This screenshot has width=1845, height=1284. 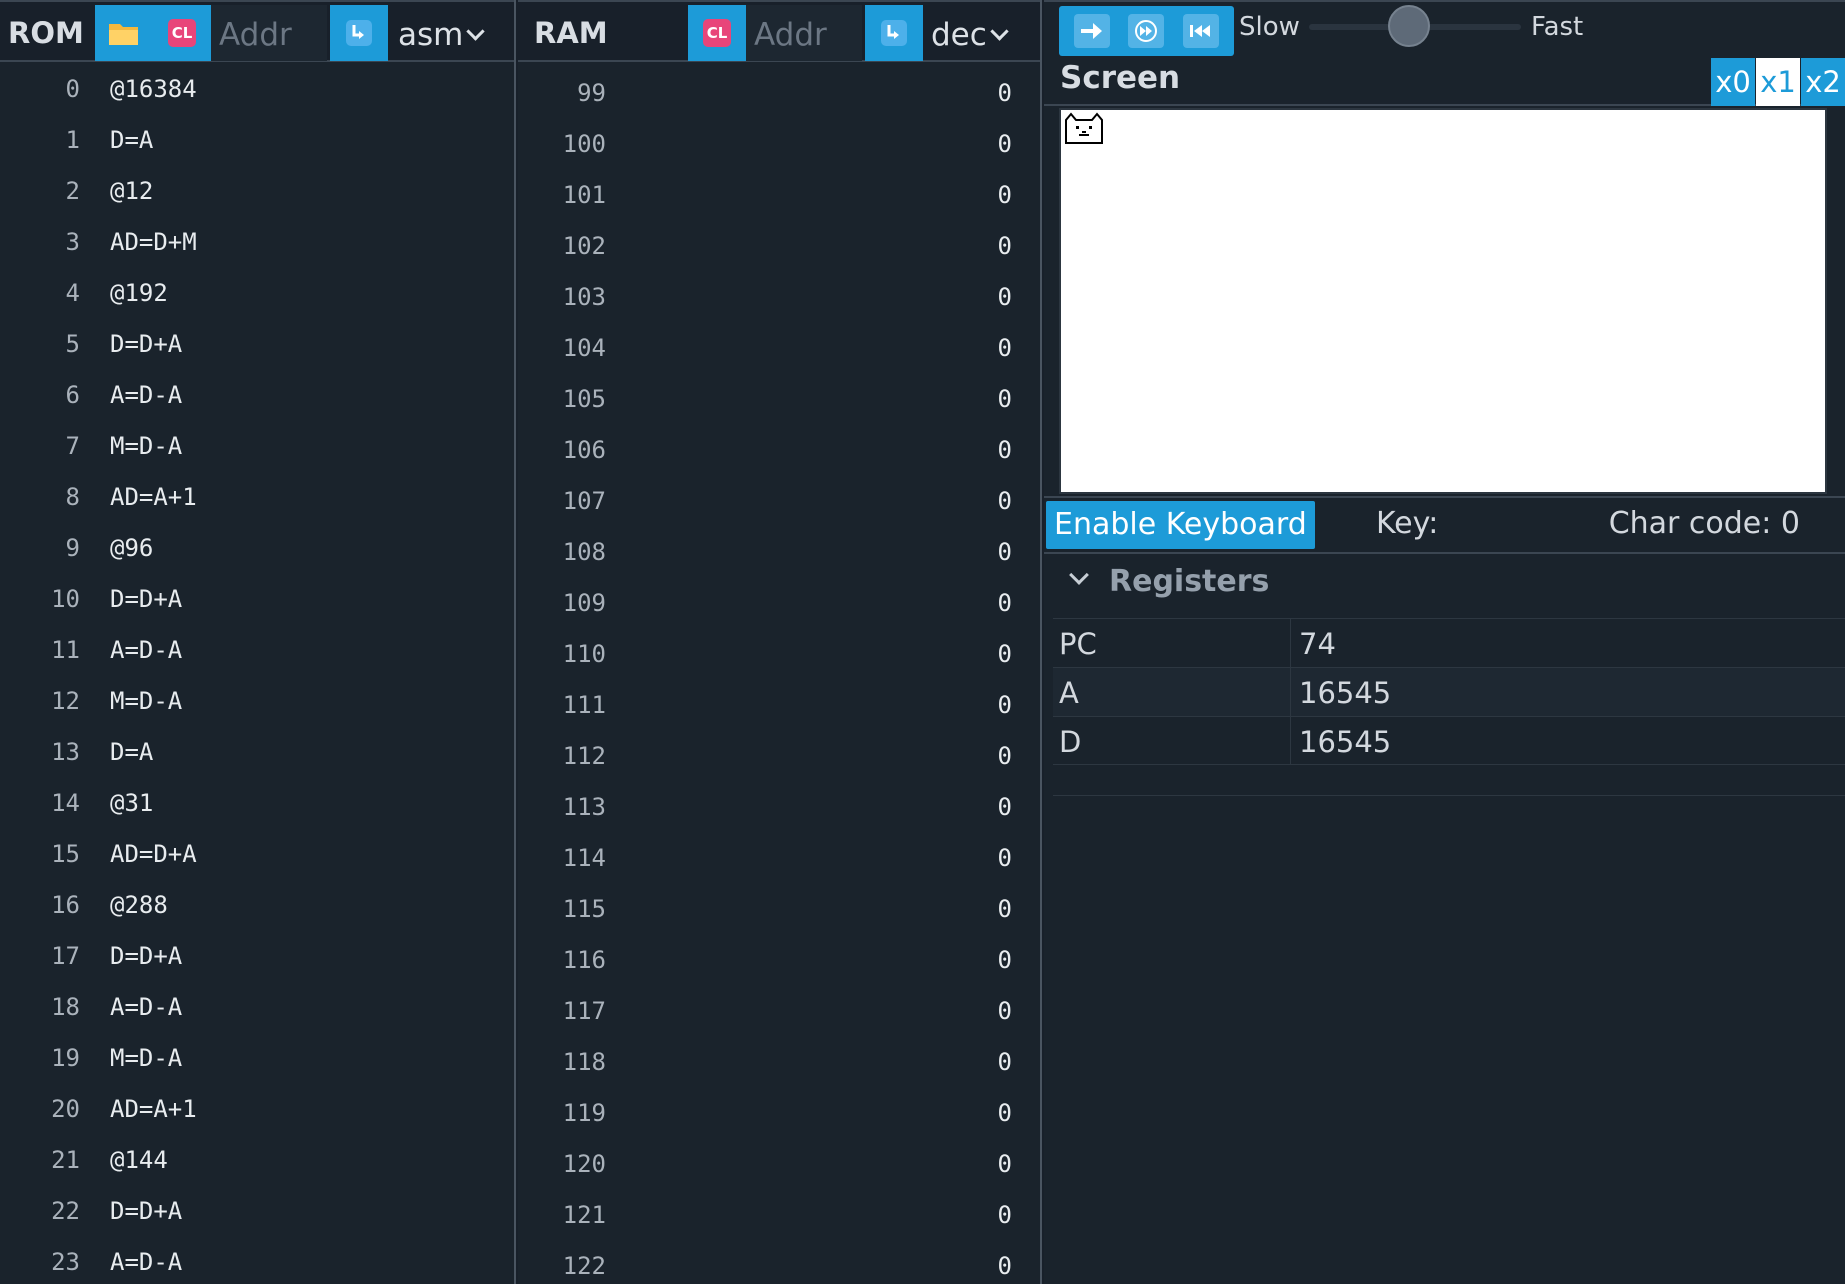 What do you see at coordinates (779, 1164) in the screenshot?
I see `ram-row: 120 0` at bounding box center [779, 1164].